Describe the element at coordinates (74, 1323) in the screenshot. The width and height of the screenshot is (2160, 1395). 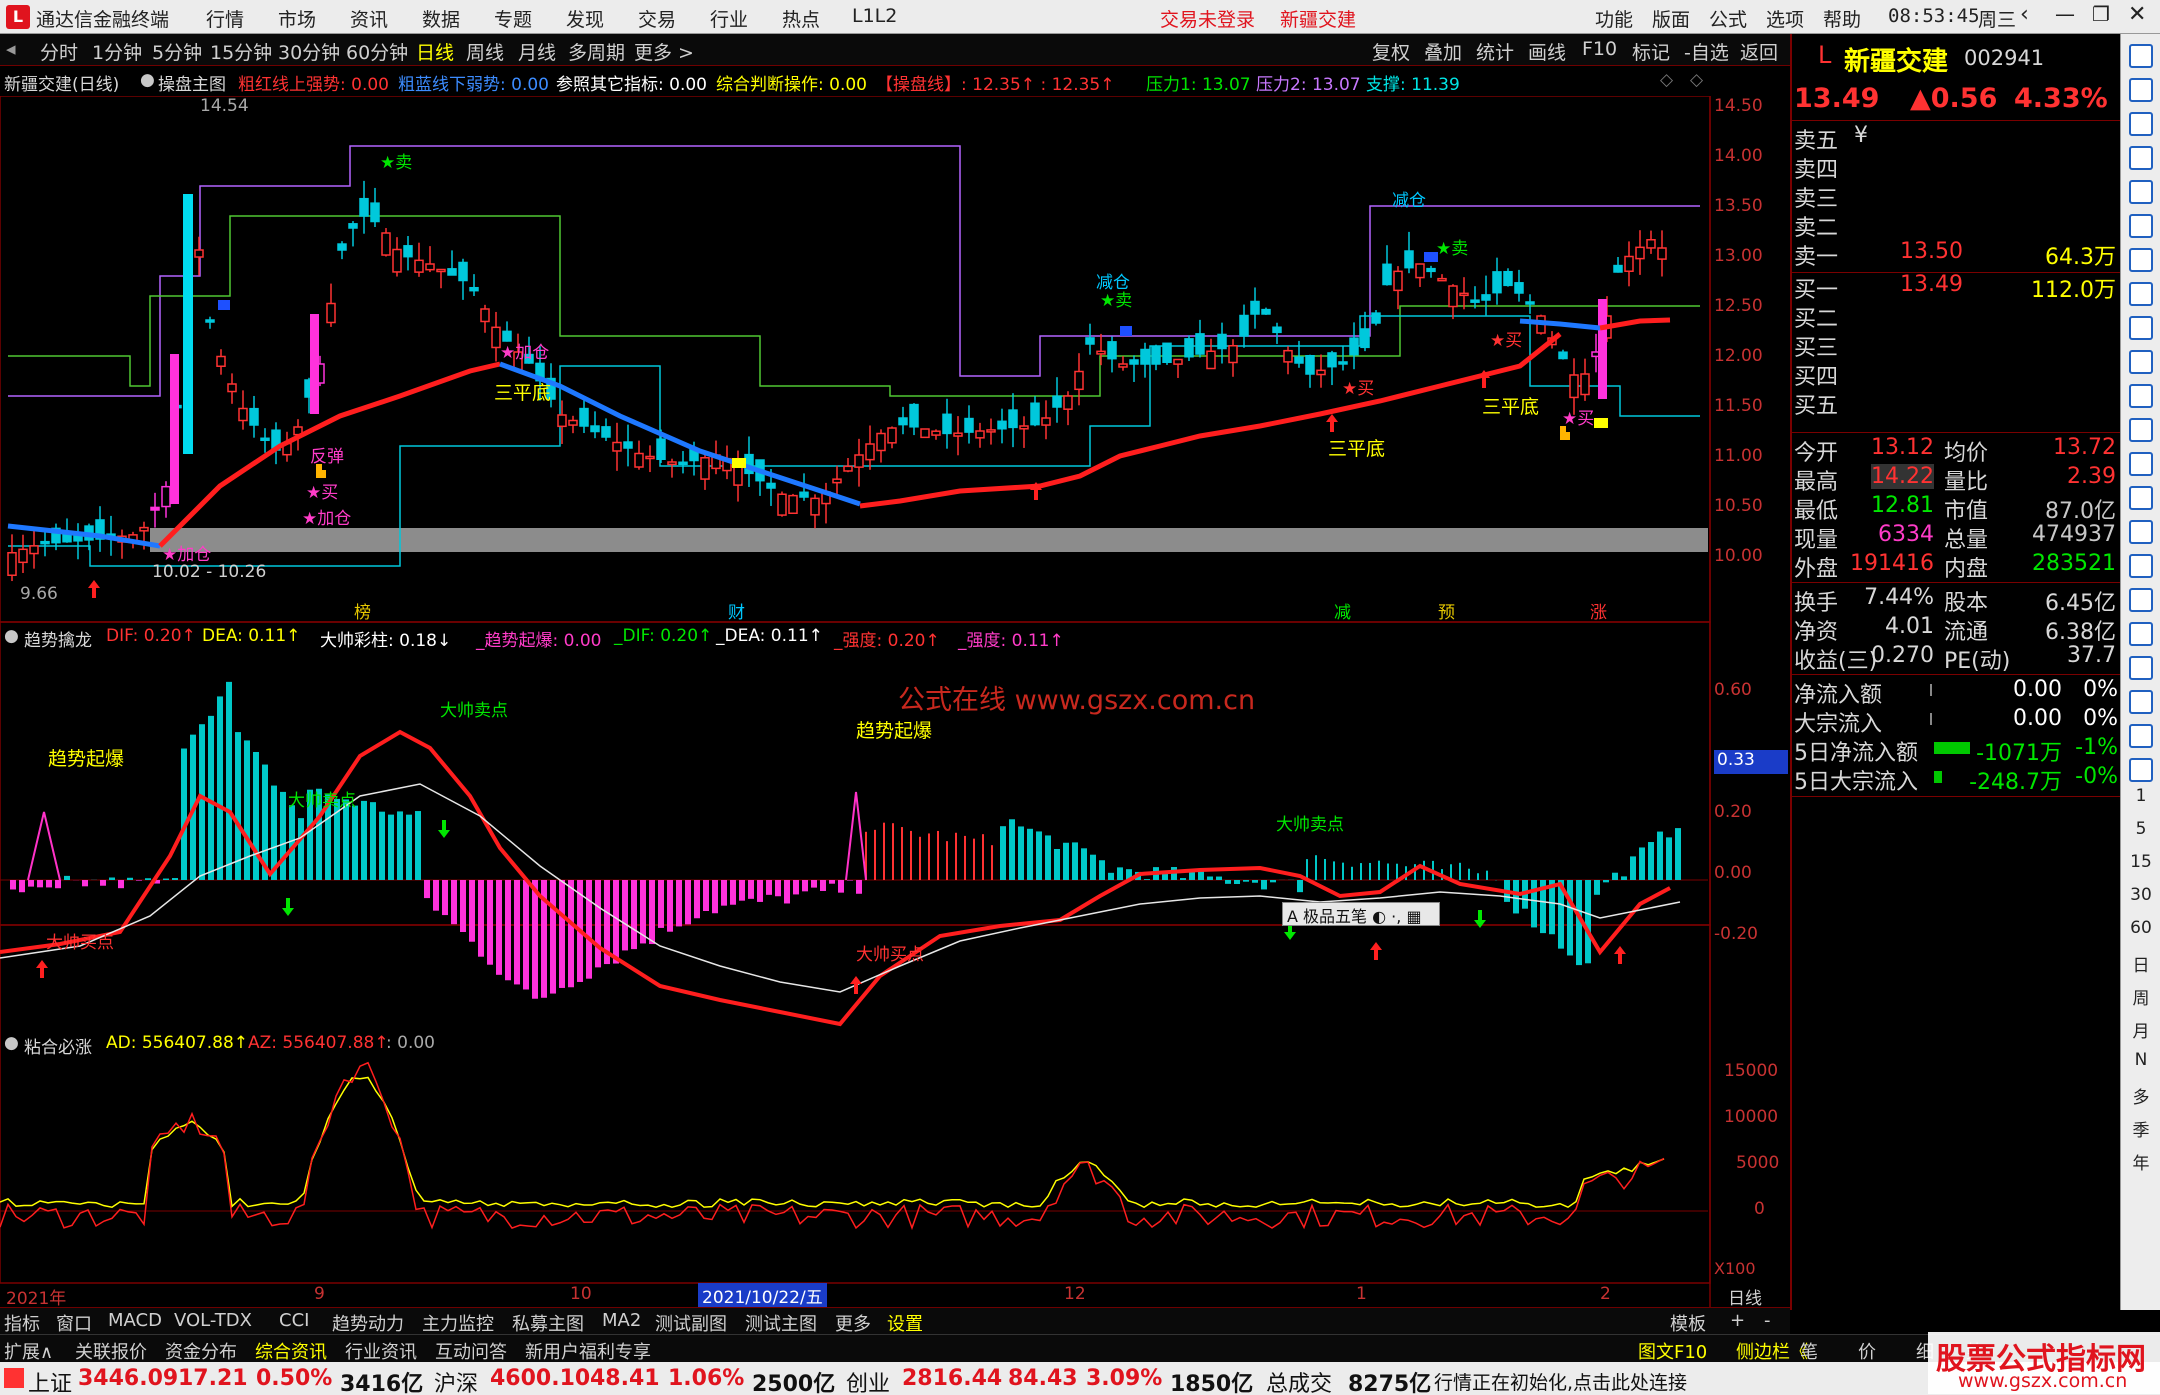
I see `indicator-tab-1: 窗口` at that location.